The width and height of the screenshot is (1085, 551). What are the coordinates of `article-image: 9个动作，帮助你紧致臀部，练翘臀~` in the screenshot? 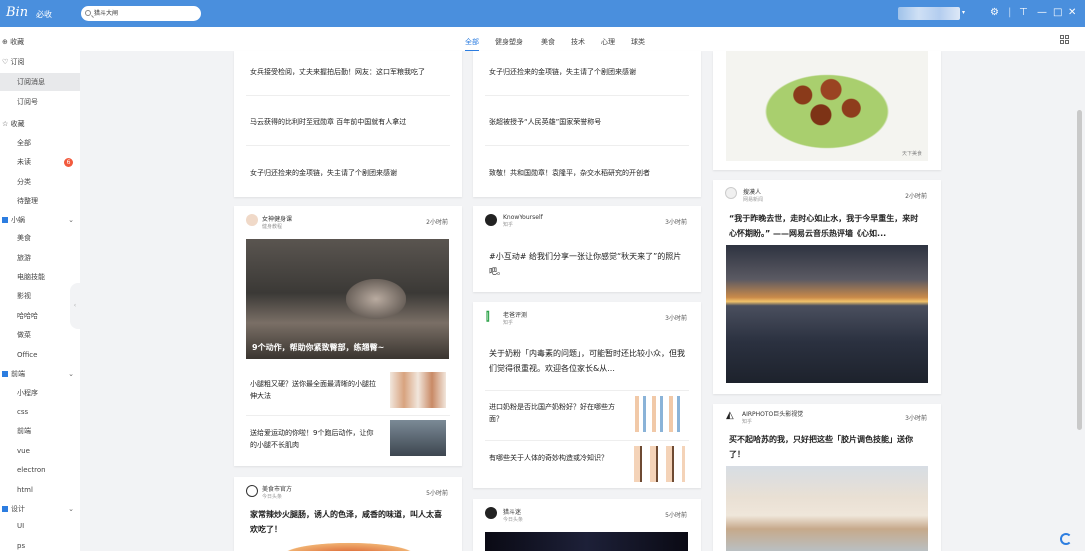 It's located at (347, 299).